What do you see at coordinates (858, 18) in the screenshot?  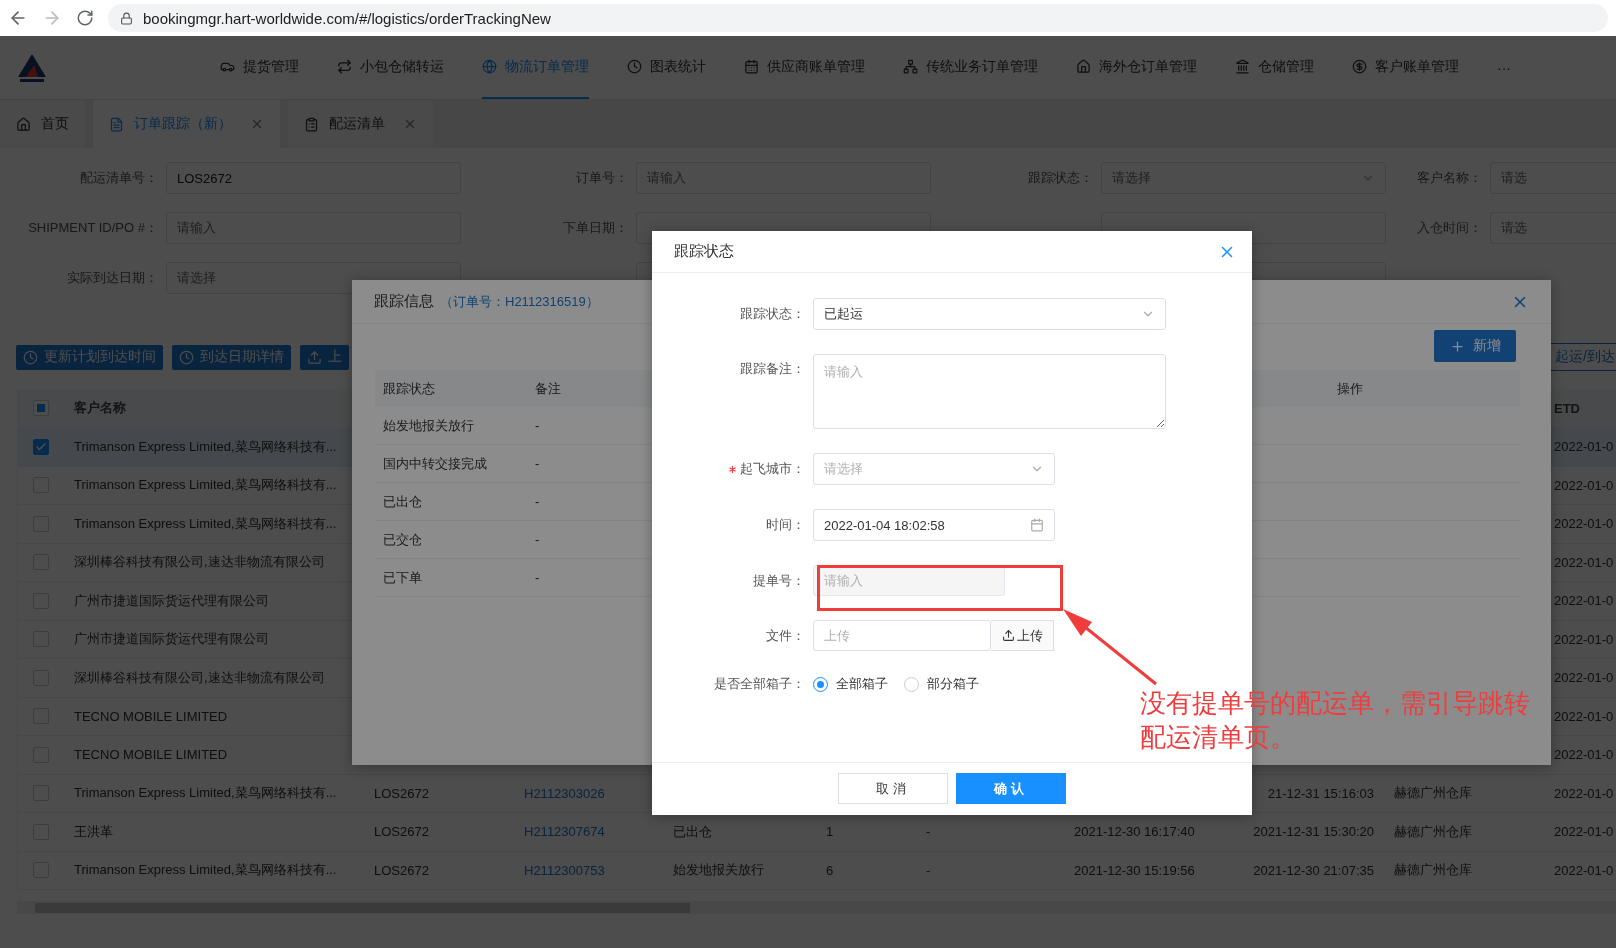 I see `address-bar: bookingmgr.hart-worldwide.com/#/logistics/orderTrackingNew` at bounding box center [858, 18].